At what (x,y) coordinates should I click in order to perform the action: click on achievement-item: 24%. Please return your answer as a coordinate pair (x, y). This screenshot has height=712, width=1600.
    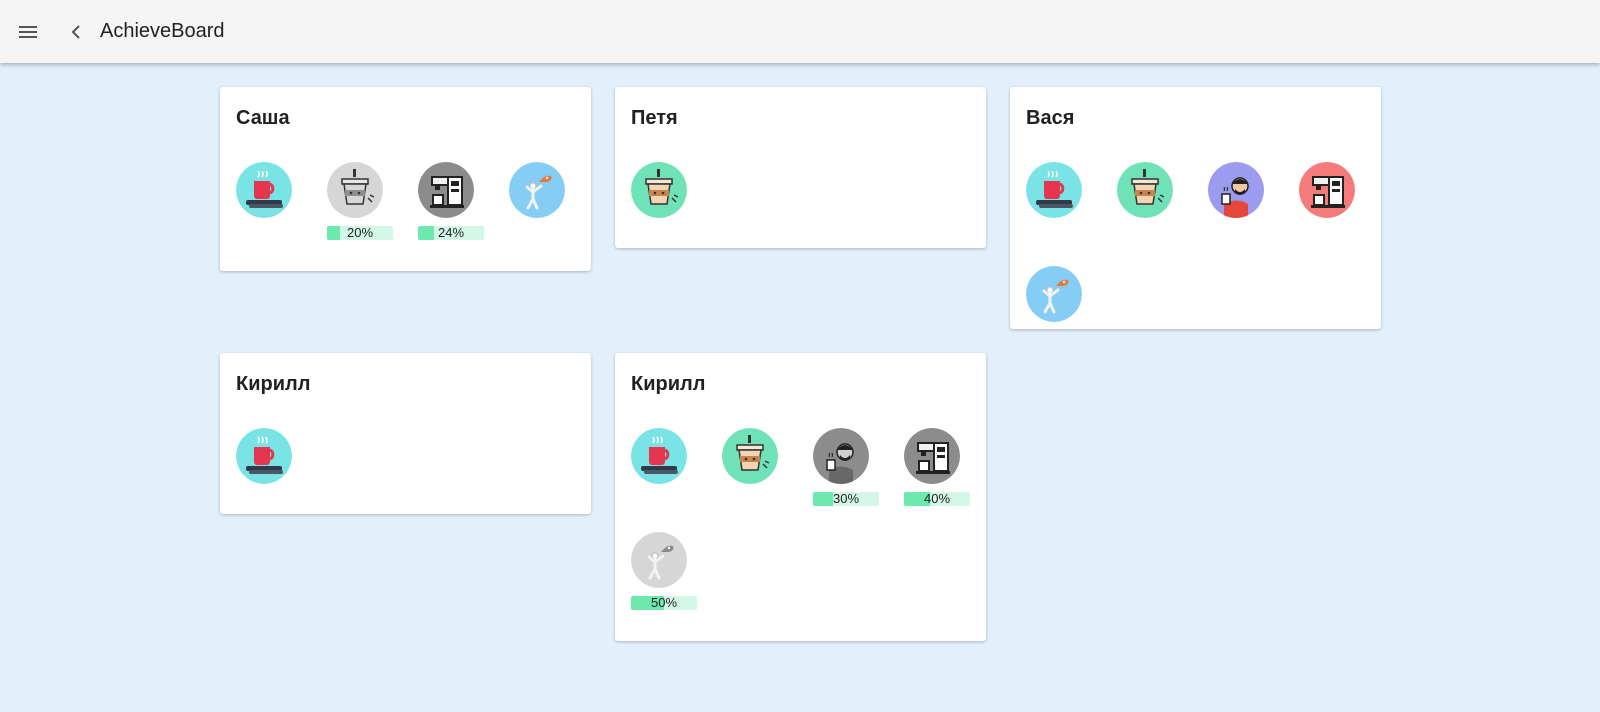
    Looking at the image, I should click on (451, 203).